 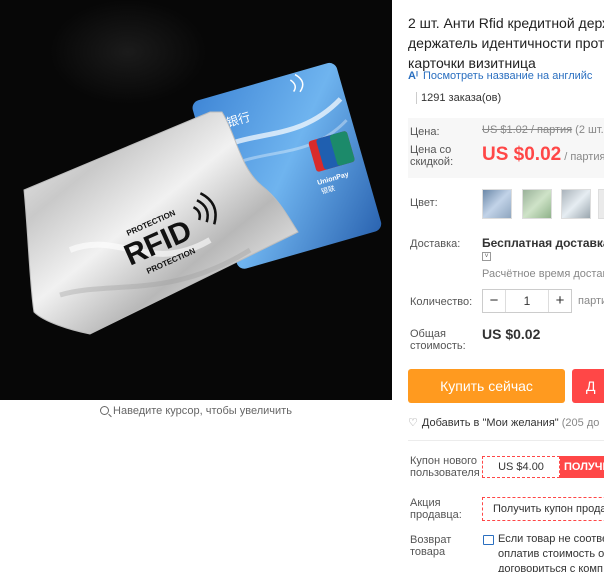 I want to click on quantity-increase-button: +, so click(x=560, y=301).